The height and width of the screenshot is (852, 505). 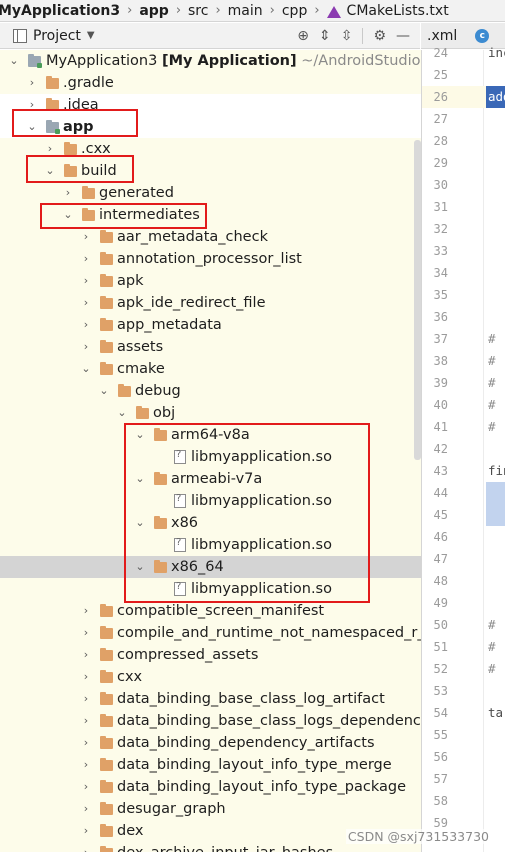 What do you see at coordinates (210, 347) in the screenshot?
I see `tree-row: › assets` at bounding box center [210, 347].